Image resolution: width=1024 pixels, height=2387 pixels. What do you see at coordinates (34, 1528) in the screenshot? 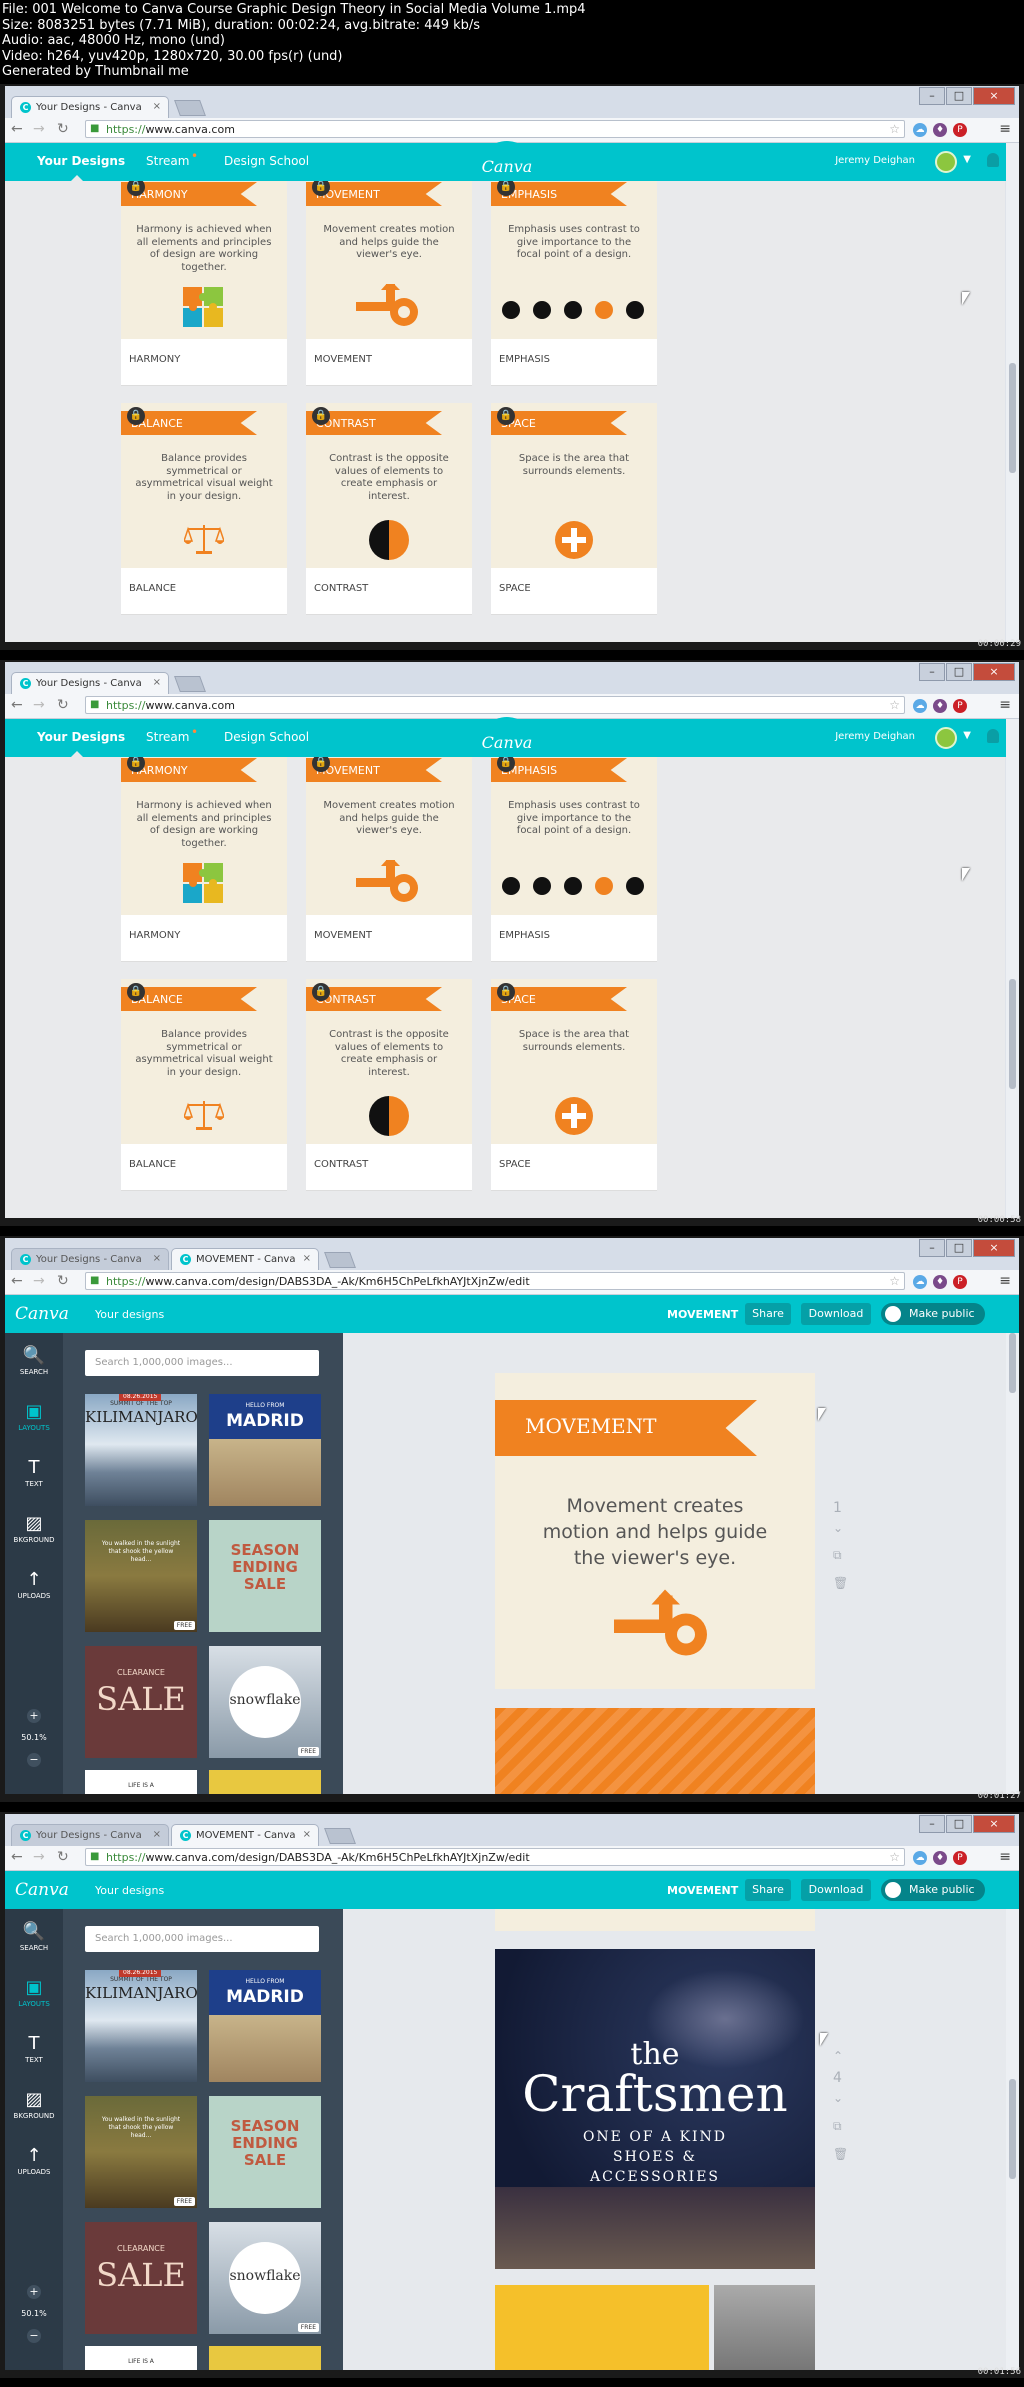
I see `sidebar-item-background: ▨ BKGROUND` at bounding box center [34, 1528].